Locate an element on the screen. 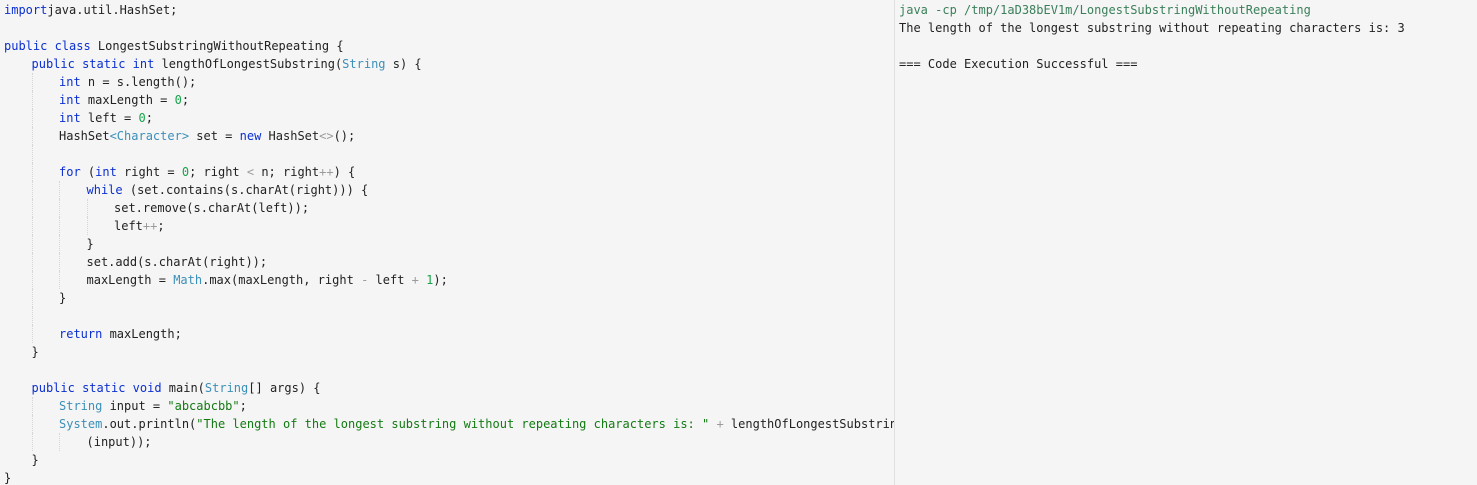  code-token: .max(maxLength, right is located at coordinates (282, 280).